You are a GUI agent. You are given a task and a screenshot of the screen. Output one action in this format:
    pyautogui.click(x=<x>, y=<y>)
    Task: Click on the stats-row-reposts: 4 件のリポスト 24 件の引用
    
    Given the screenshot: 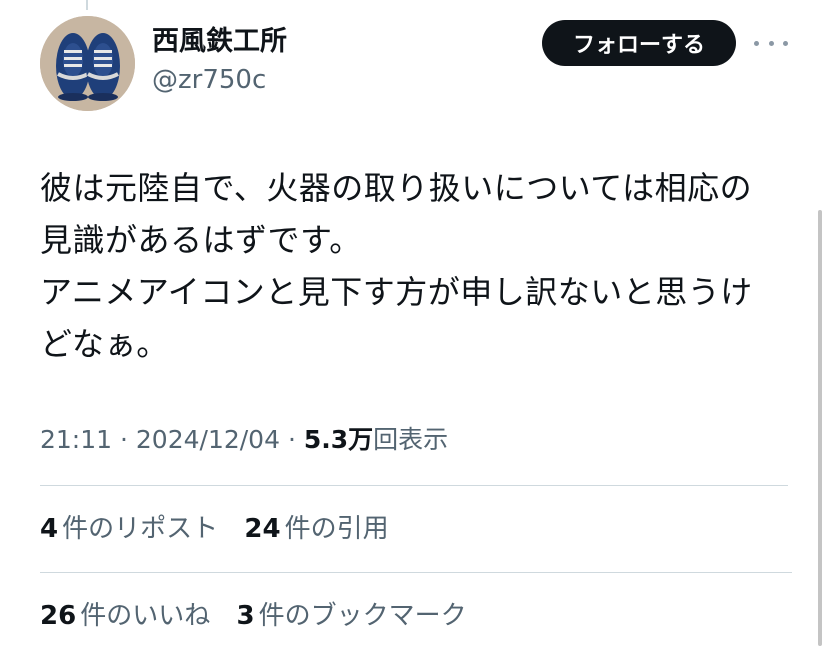 What is the action you would take?
    pyautogui.click(x=223, y=526)
    